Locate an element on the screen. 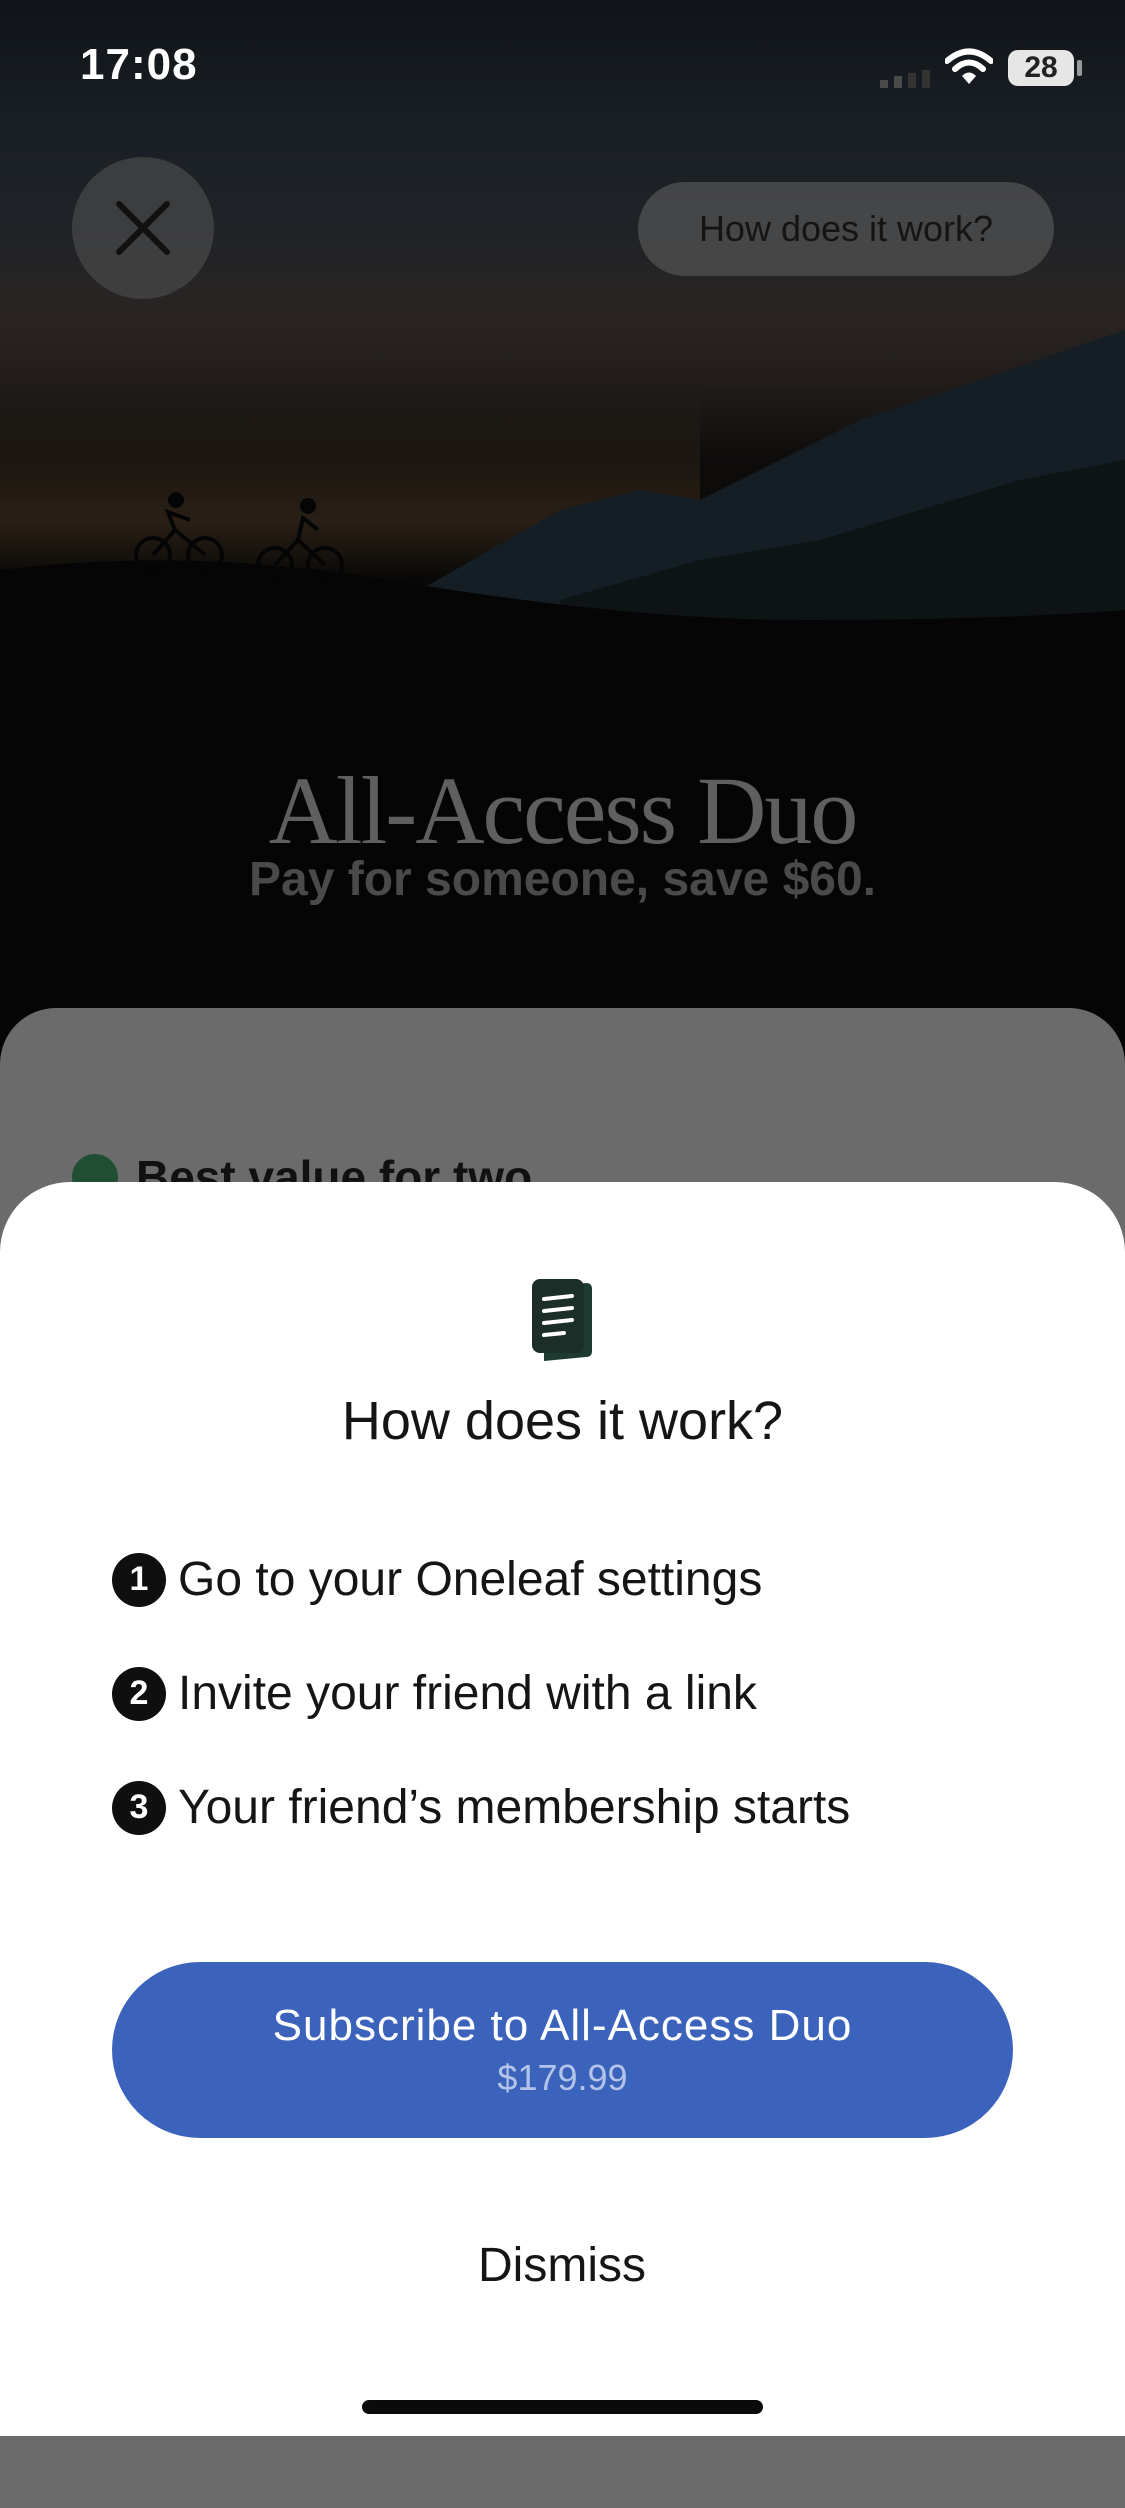 The height and width of the screenshot is (2508, 1125). subscribe-label: Subscribe to All-Access Duo is located at coordinates (562, 2025).